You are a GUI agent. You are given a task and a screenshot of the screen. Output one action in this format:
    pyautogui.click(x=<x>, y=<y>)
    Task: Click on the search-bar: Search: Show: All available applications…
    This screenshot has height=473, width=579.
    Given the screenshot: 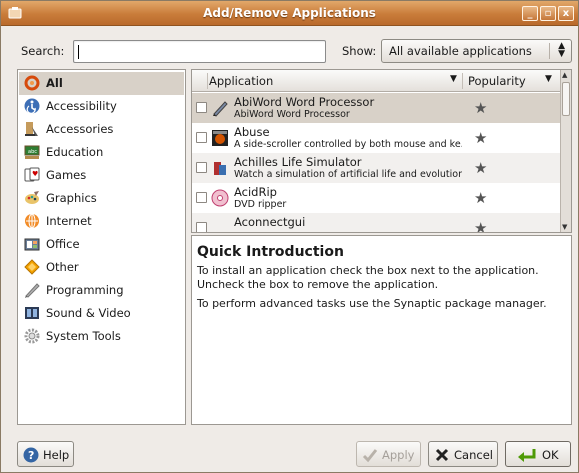 What is the action you would take?
    pyautogui.click(x=289, y=47)
    